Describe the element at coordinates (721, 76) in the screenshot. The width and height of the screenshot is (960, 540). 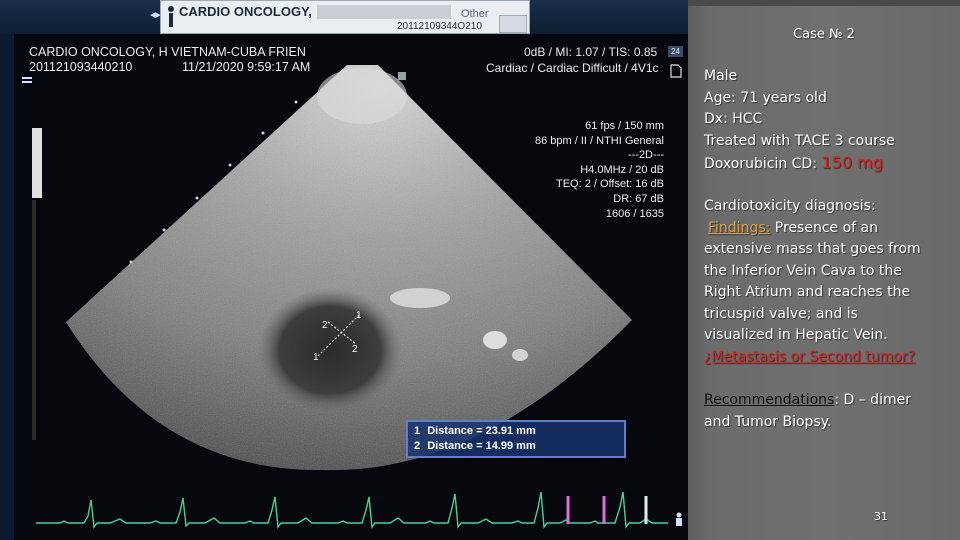
I see `summary-sex: Male` at that location.